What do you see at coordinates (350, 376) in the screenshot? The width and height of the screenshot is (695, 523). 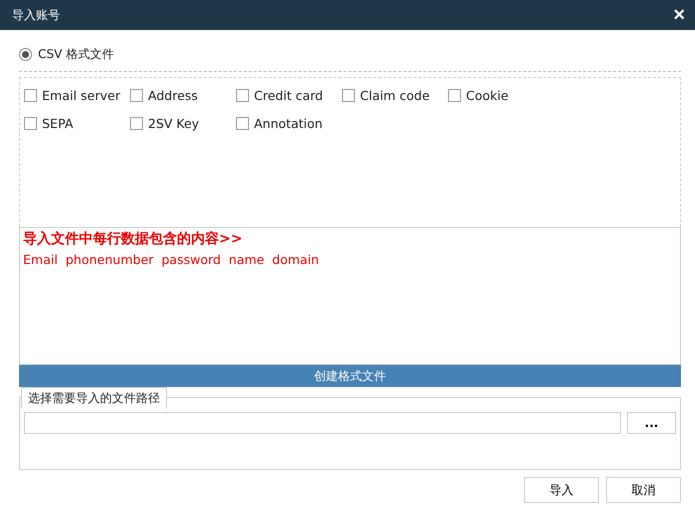 I see `create-format-button: 创建格式文件` at bounding box center [350, 376].